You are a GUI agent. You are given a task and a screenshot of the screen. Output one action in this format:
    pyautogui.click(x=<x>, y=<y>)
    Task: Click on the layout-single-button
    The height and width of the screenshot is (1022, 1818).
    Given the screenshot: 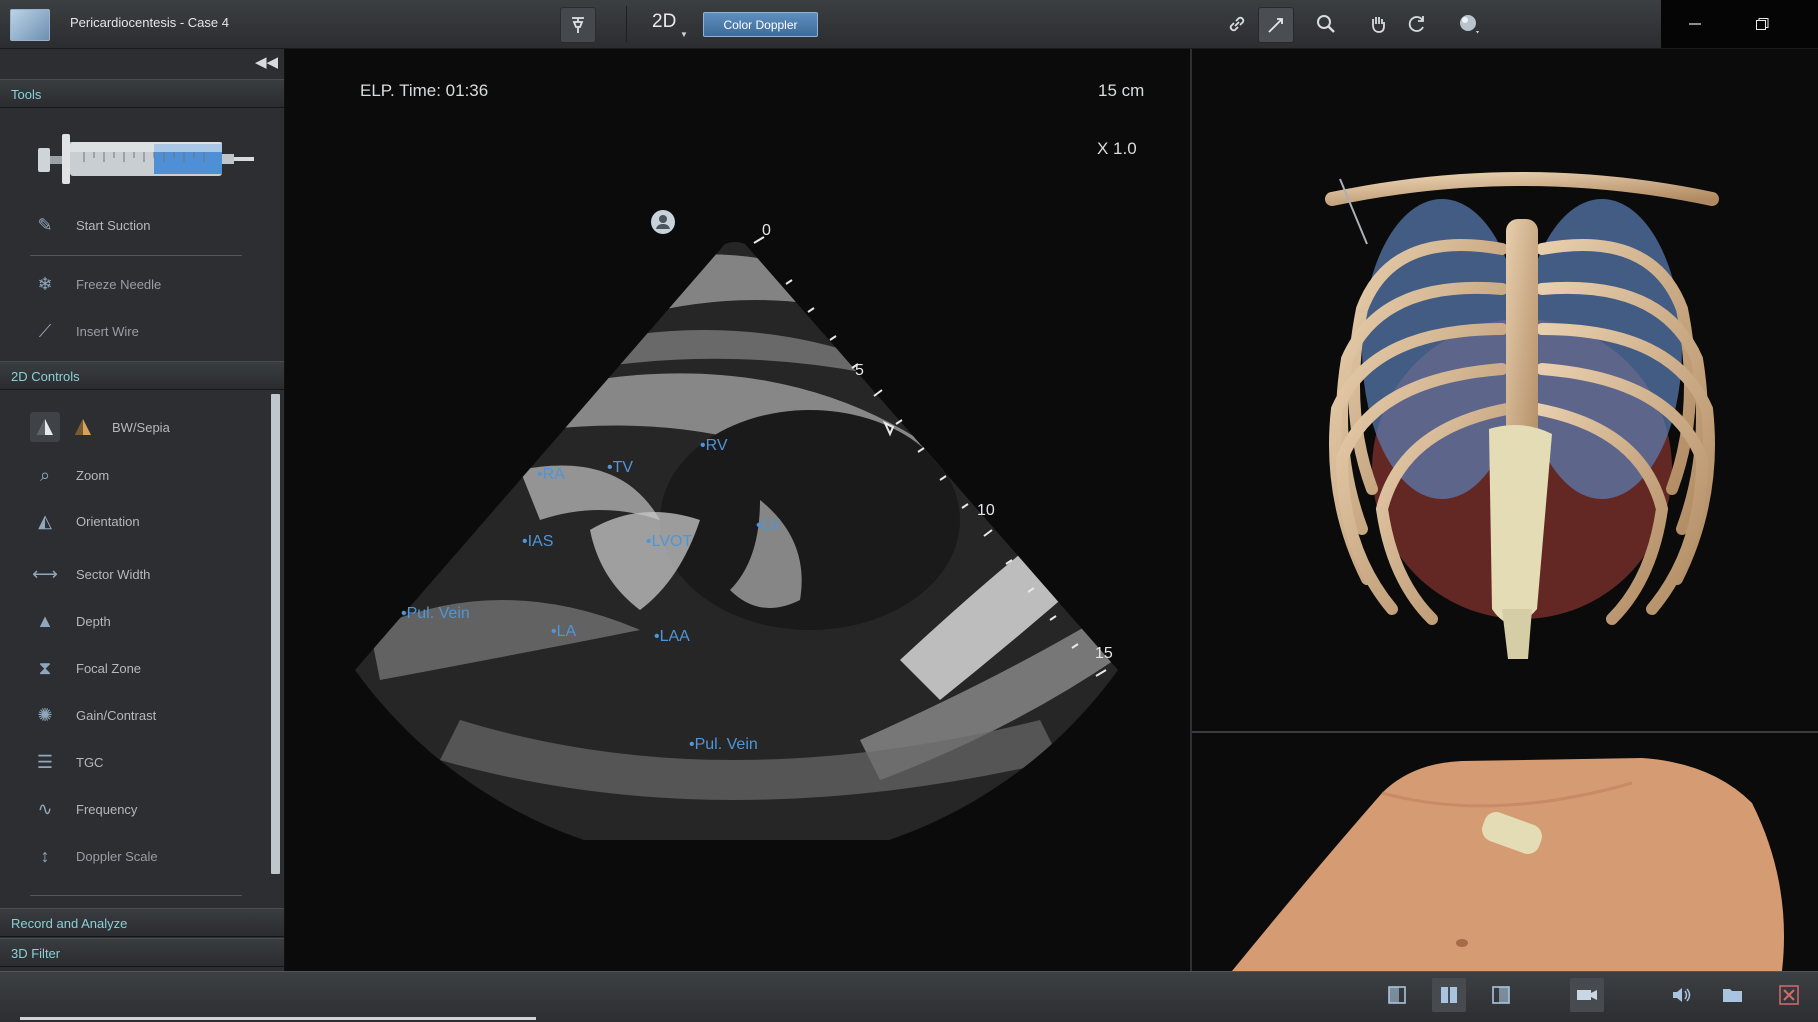 What is the action you would take?
    pyautogui.click(x=1397, y=995)
    